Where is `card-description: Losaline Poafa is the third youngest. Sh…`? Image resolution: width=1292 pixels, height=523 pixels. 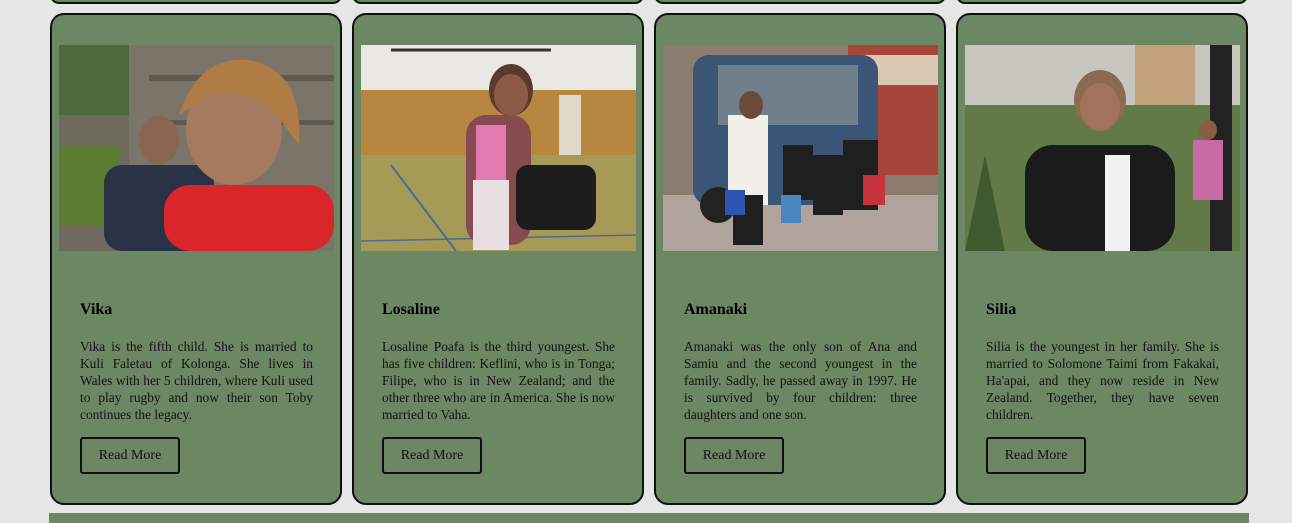
card-description: Losaline Poafa is the third youngest. Sh… is located at coordinates (498, 380).